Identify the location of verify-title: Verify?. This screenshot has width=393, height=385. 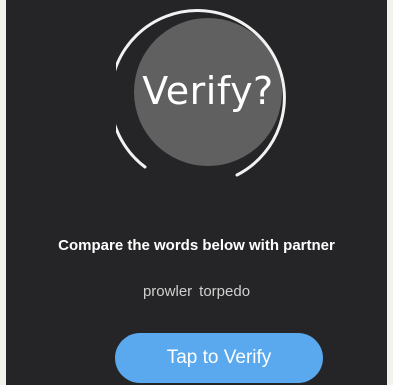
(208, 91).